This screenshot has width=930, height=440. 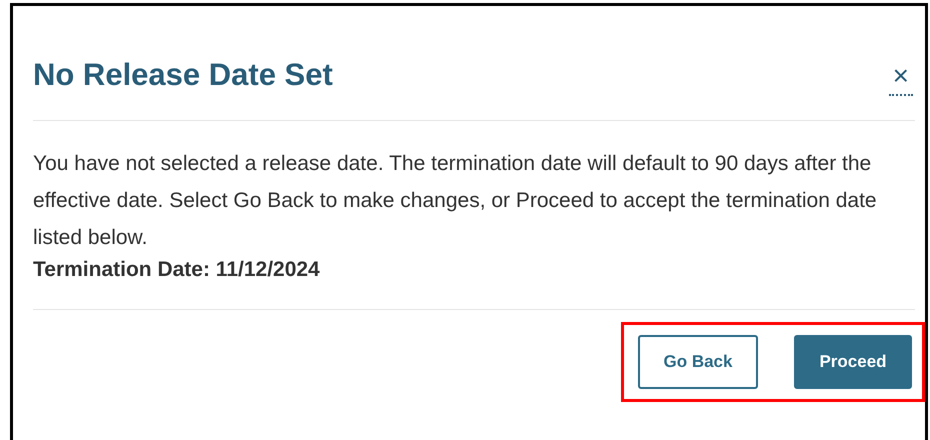 What do you see at coordinates (177, 270) in the screenshot?
I see `termination-date: Termination Date: 11/12/2024` at bounding box center [177, 270].